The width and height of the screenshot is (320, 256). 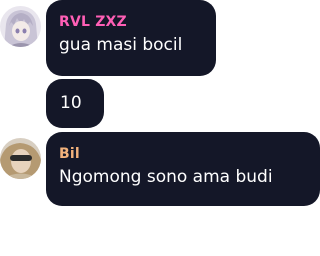 What do you see at coordinates (189, 154) in the screenshot?
I see `message-username: Bil` at bounding box center [189, 154].